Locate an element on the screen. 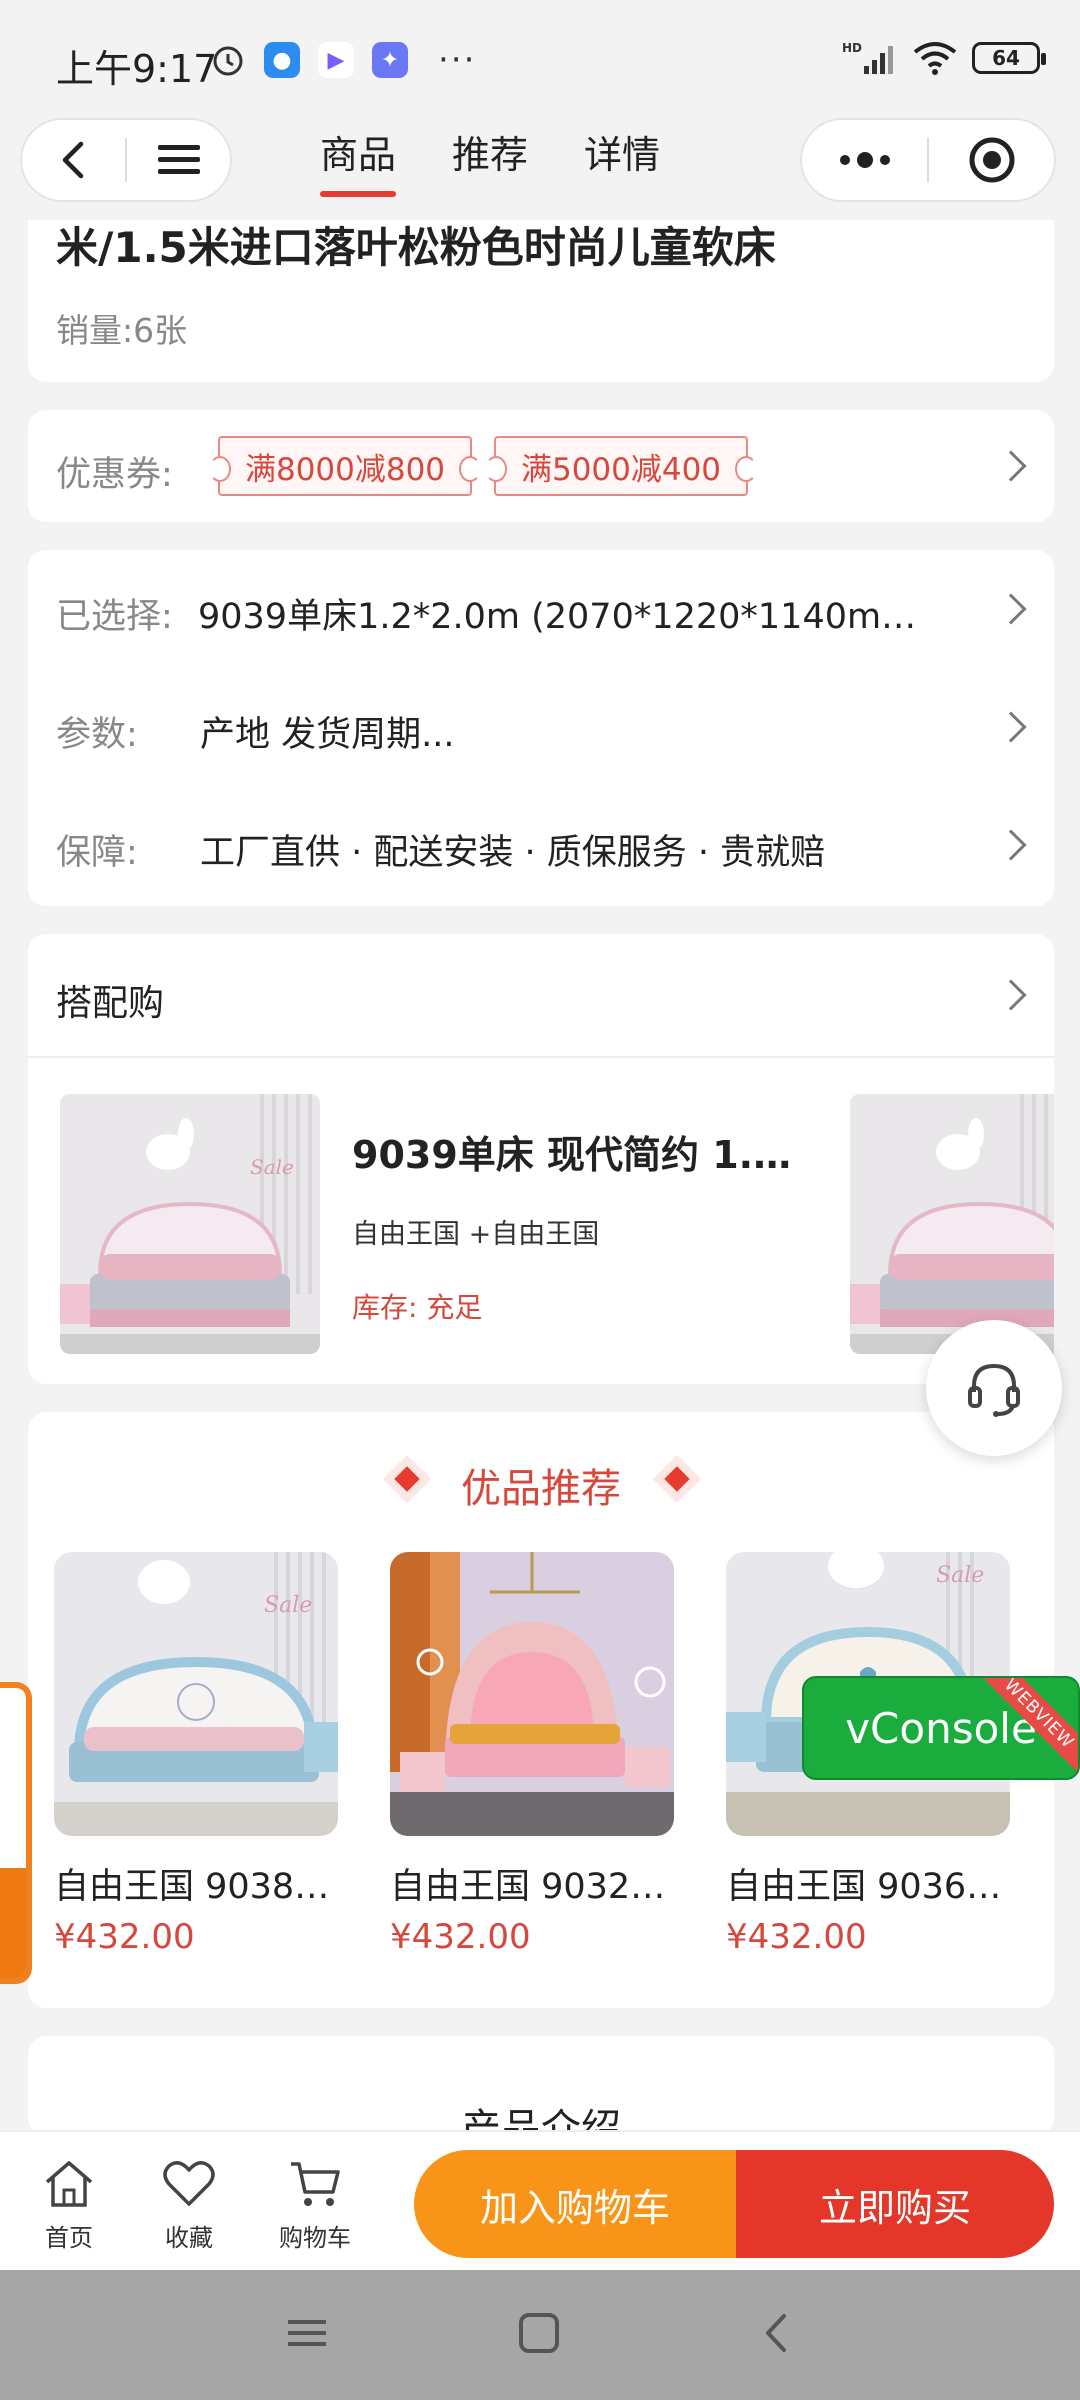  cart-icon is located at coordinates (315, 2184).